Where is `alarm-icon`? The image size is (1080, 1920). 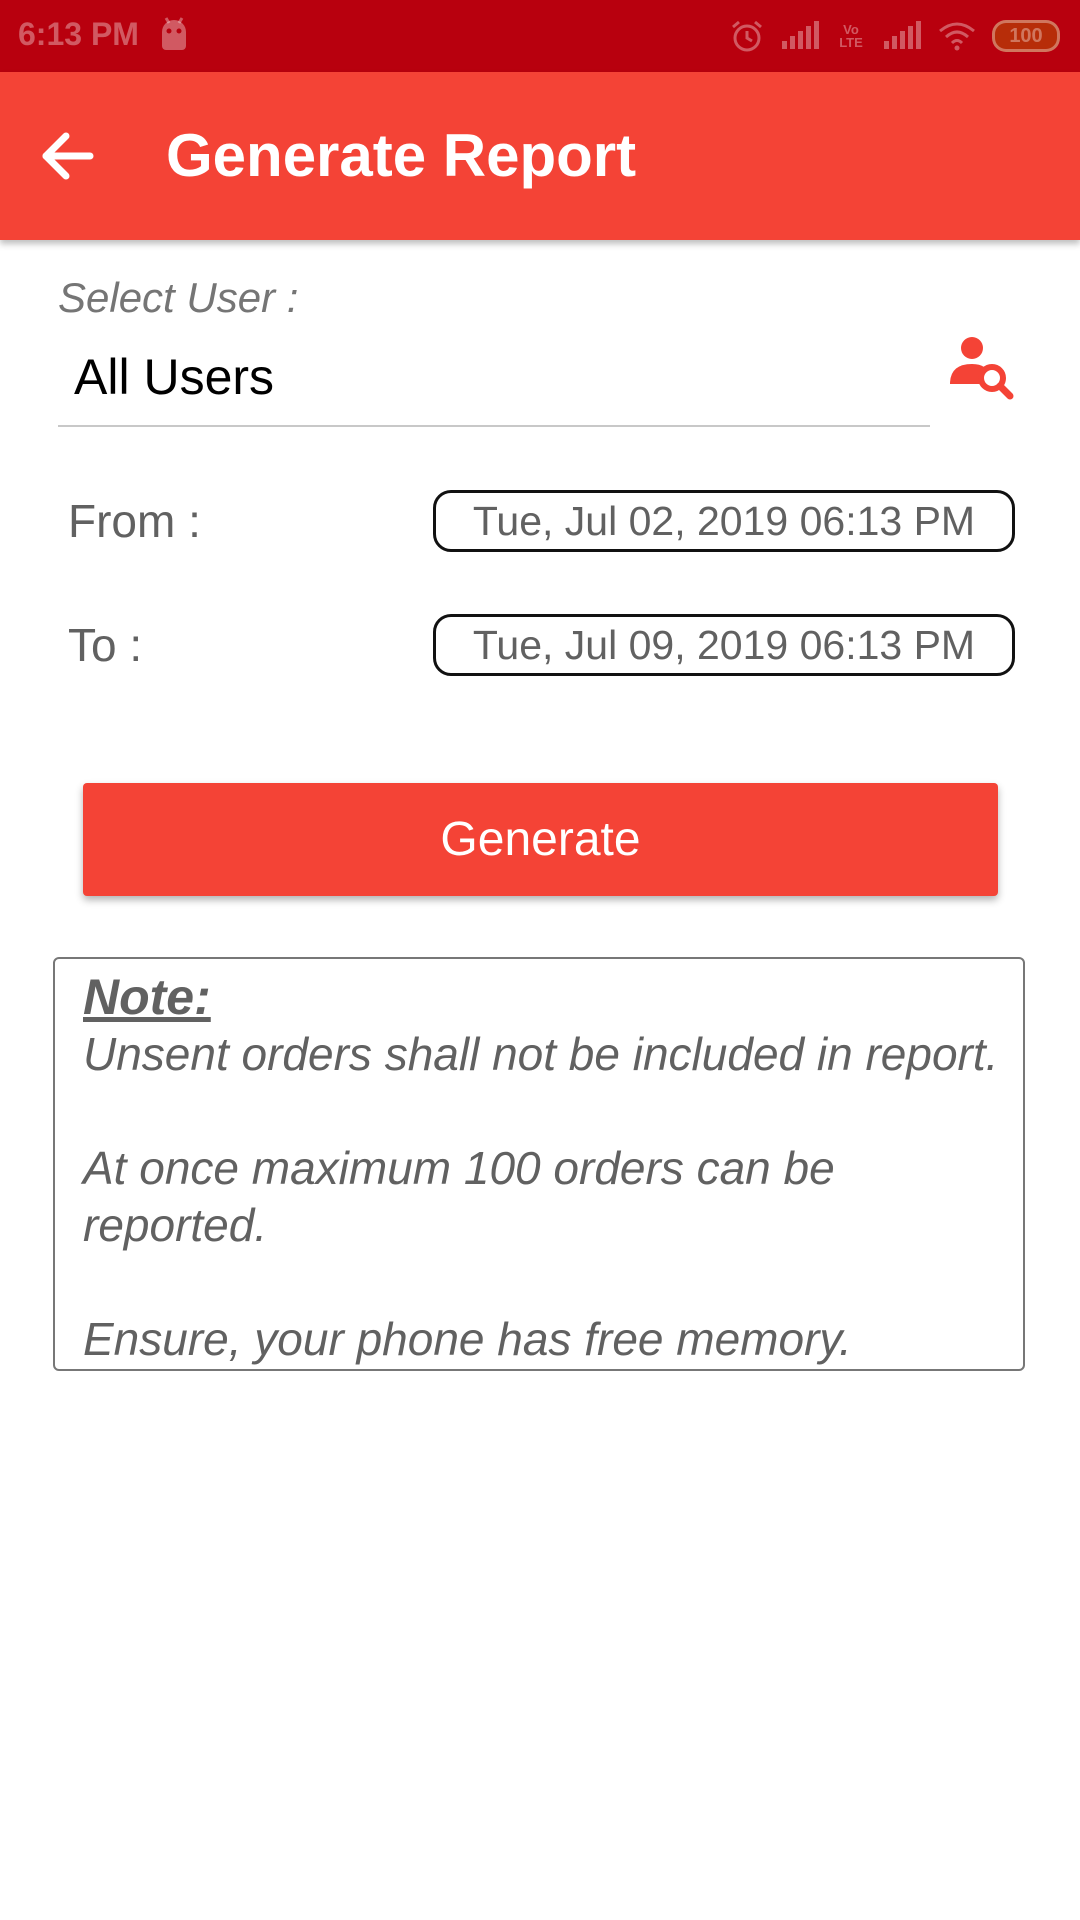 alarm-icon is located at coordinates (747, 36).